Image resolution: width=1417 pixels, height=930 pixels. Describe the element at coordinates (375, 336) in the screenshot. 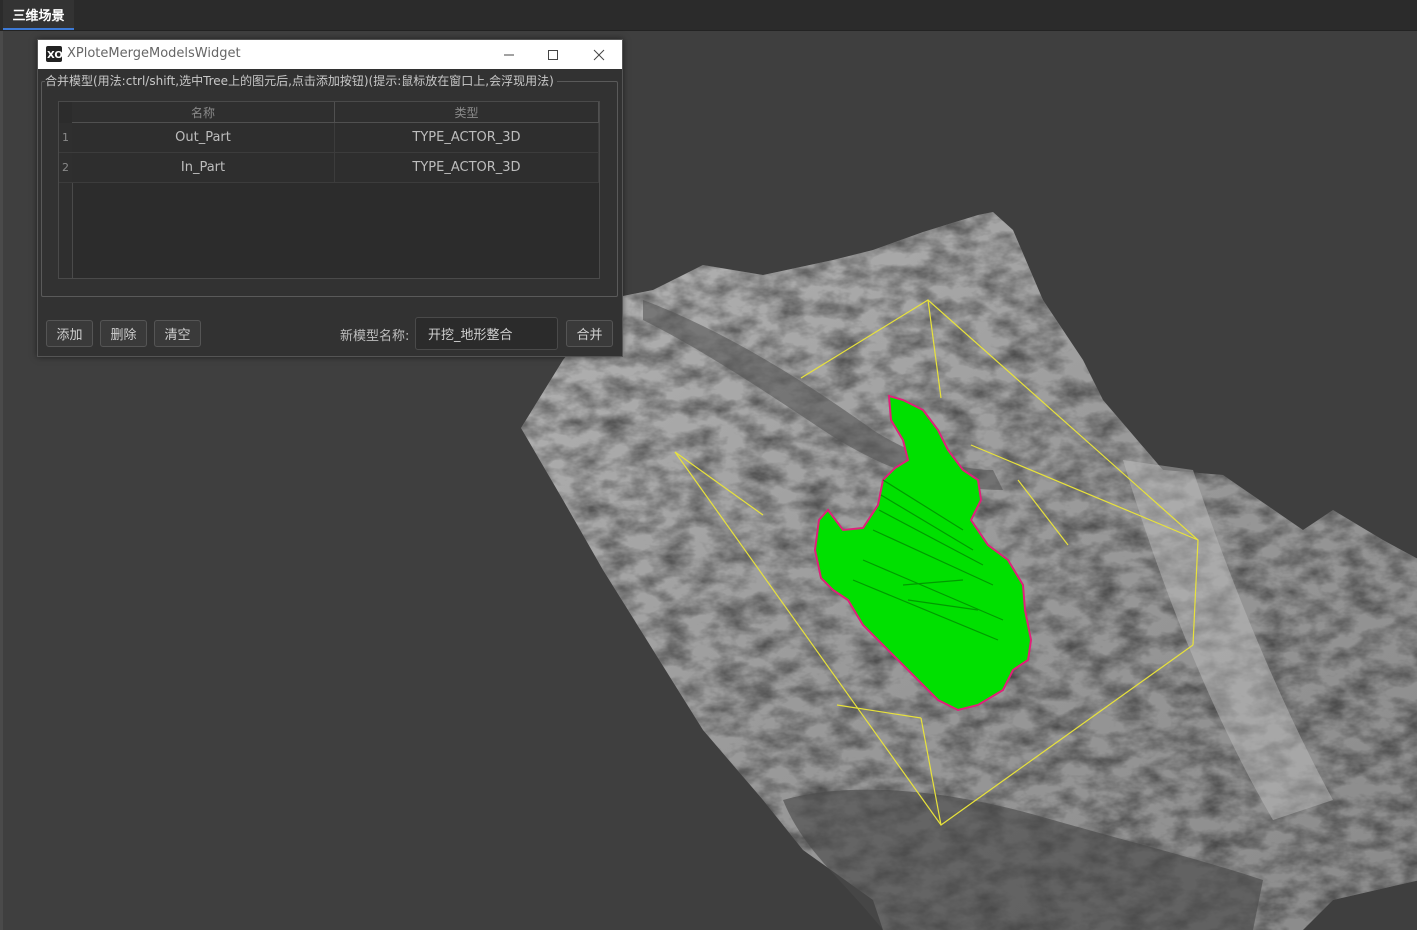

I see `new-model-name-label: 新模型名称:` at that location.